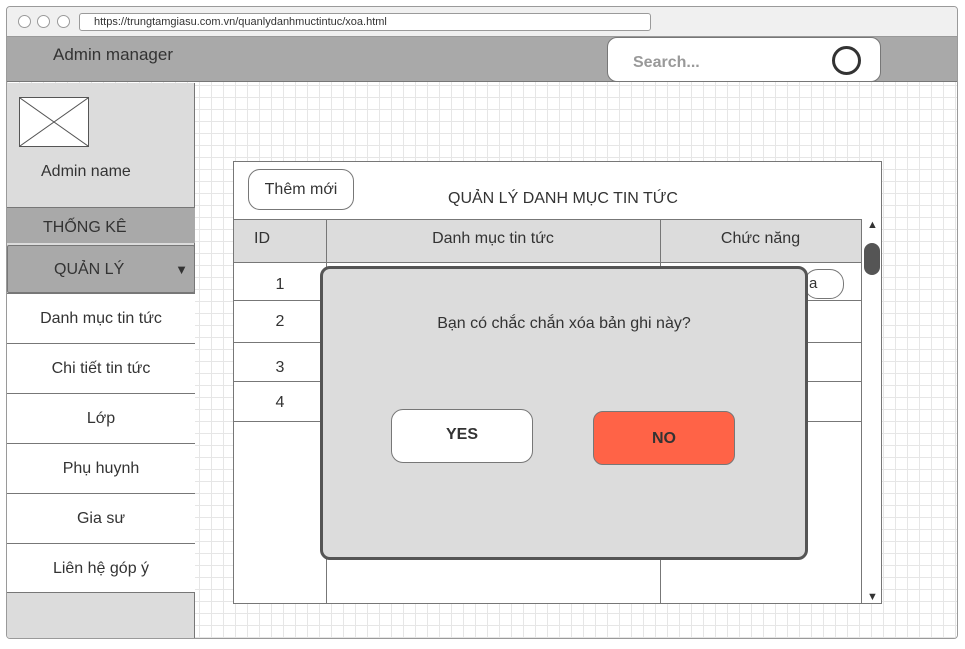 The image size is (965, 649). Describe the element at coordinates (181, 269) in the screenshot. I see `caret-down-icon: ▼` at that location.